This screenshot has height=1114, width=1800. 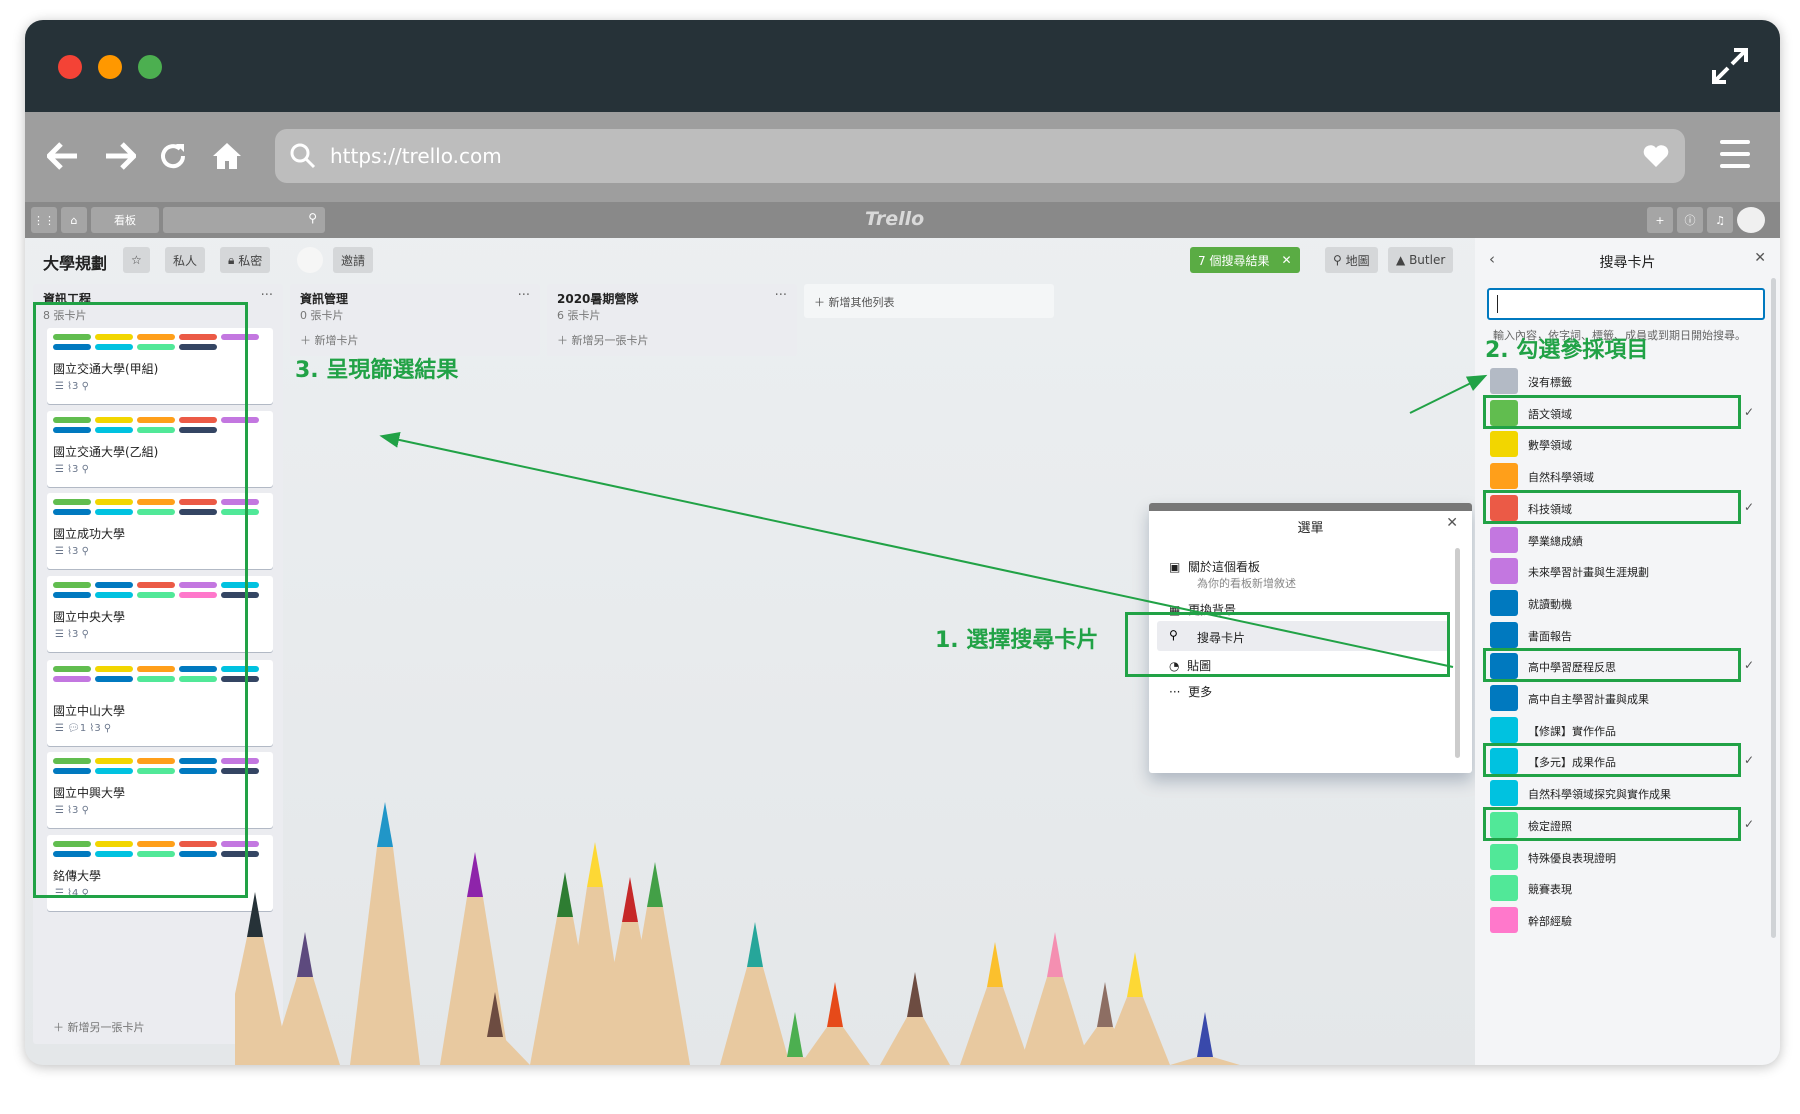 I want to click on trello-logo: Trello, so click(x=895, y=219).